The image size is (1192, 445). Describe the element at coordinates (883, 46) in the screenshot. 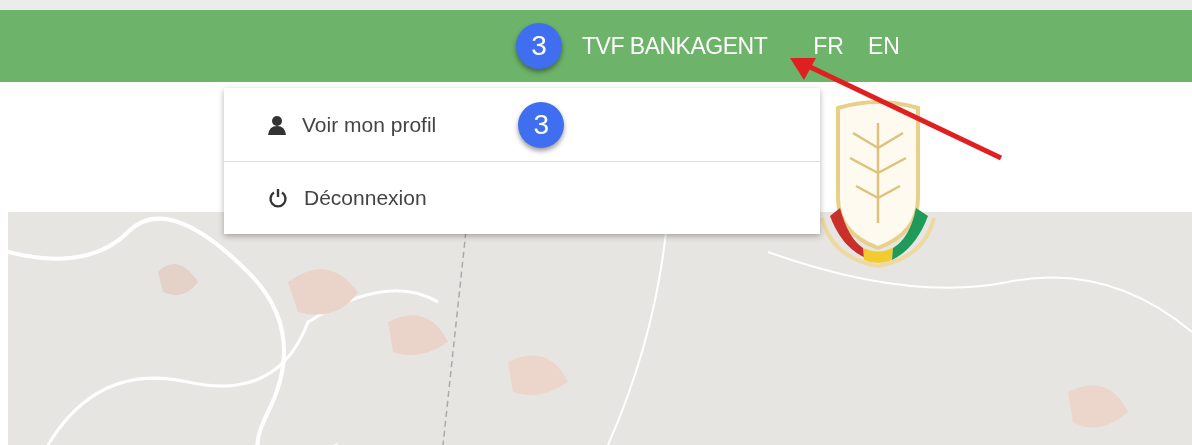

I see `language-link: EN` at that location.